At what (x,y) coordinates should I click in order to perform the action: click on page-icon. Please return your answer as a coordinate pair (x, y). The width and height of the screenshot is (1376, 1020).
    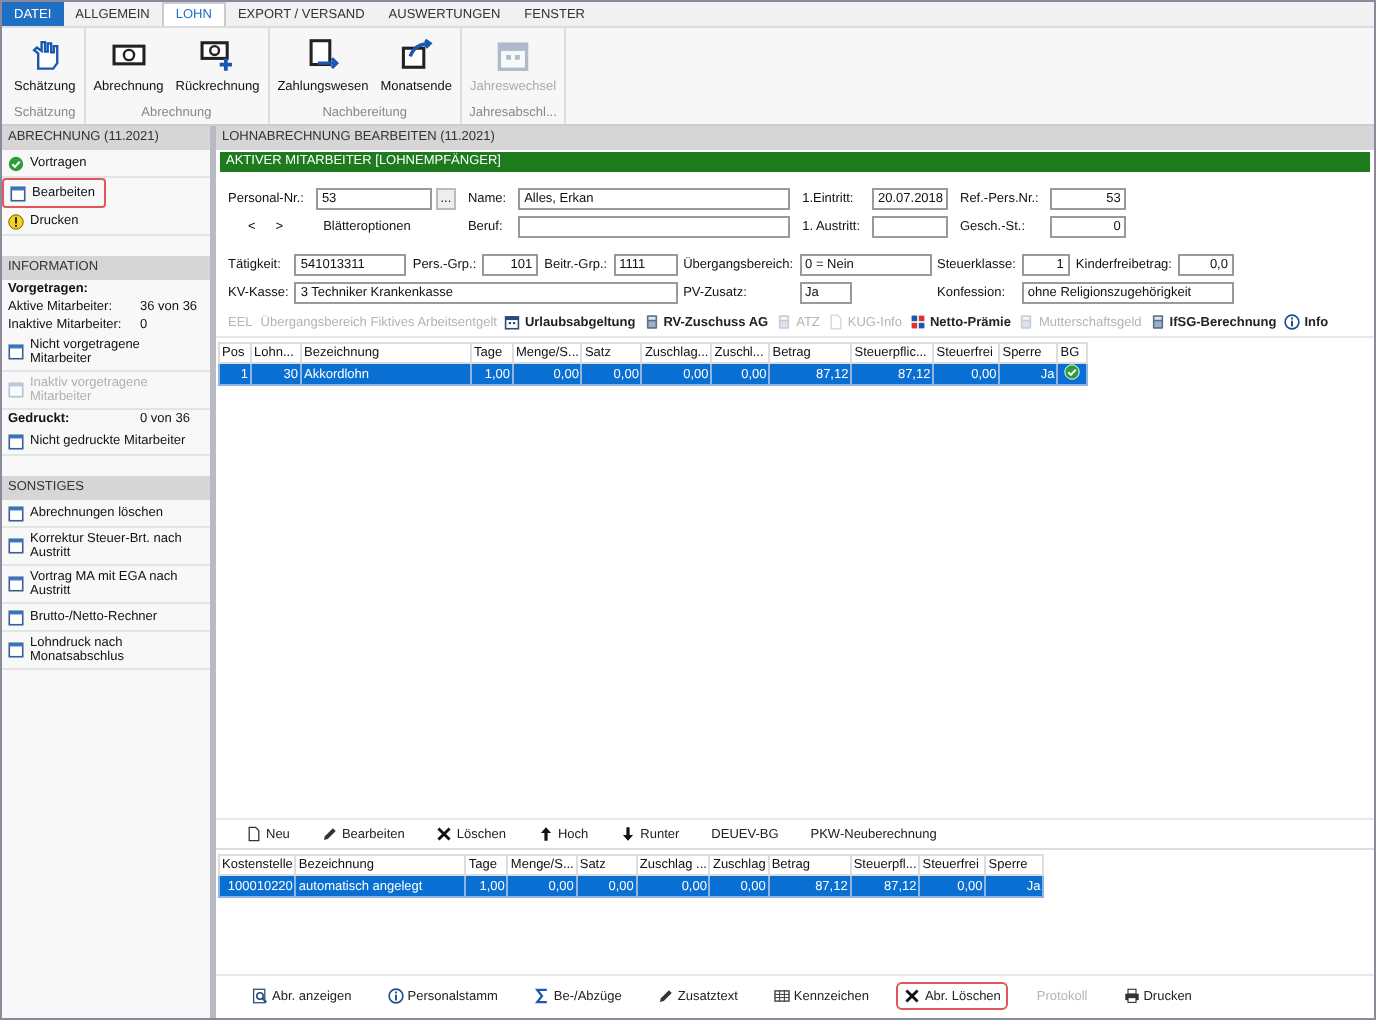
    Looking at the image, I should click on (254, 834).